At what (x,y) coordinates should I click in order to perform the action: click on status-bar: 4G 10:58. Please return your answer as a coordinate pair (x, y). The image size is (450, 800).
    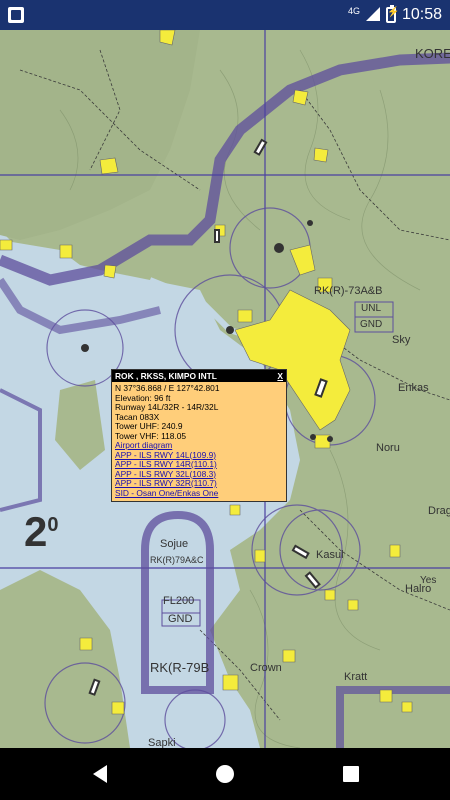
    Looking at the image, I should click on (225, 15).